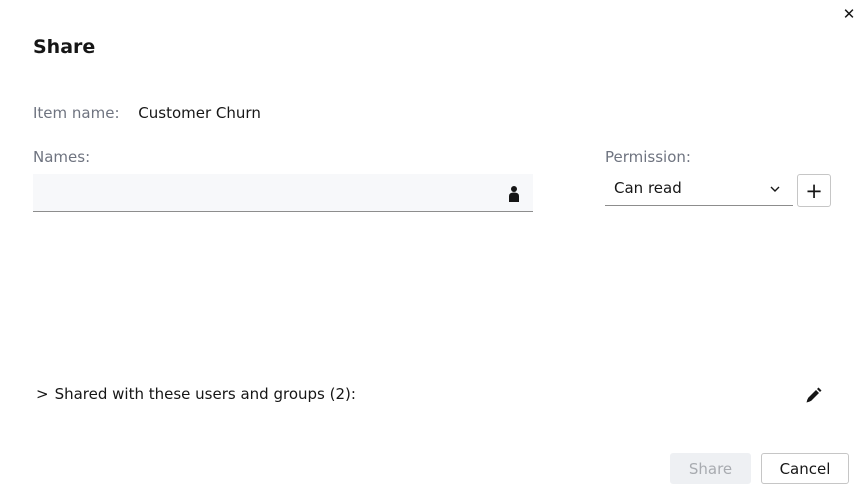 Image resolution: width=860 pixels, height=492 pixels. I want to click on plus-icon: +, so click(814, 190).